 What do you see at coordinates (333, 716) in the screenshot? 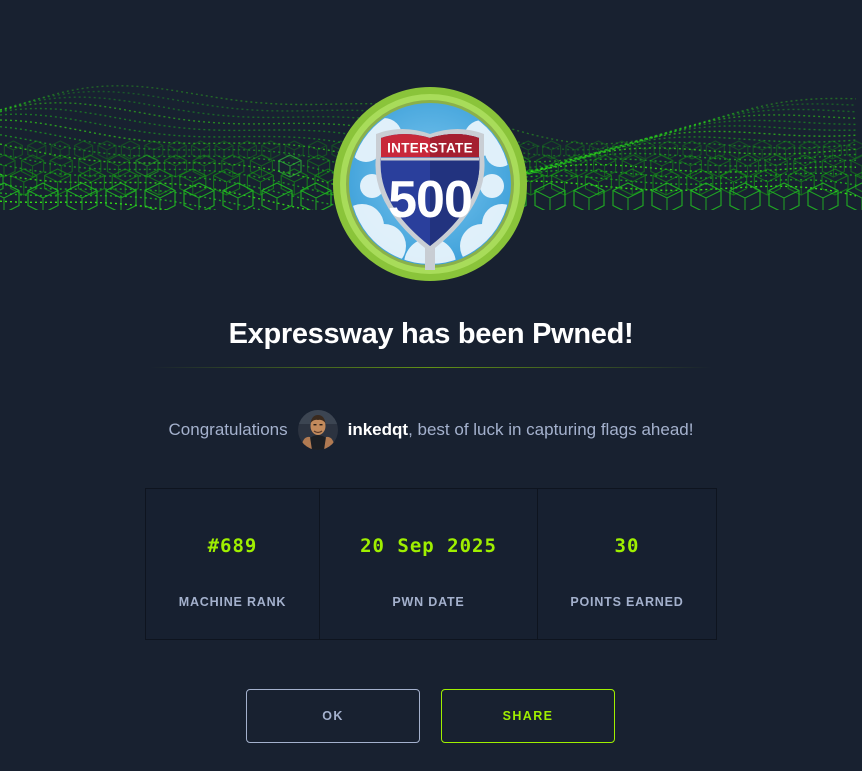
I see `ok-button: OK` at bounding box center [333, 716].